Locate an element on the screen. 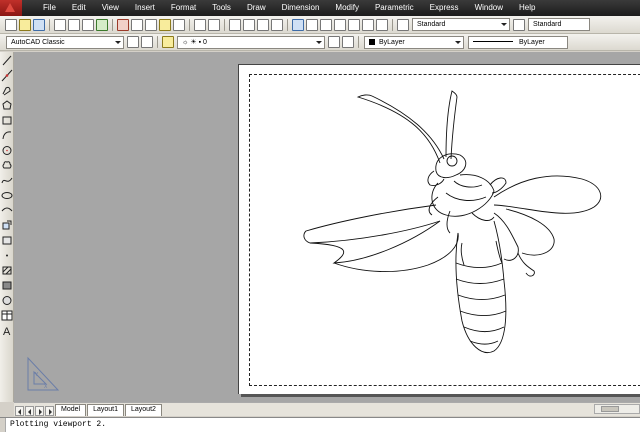  gradient-icon is located at coordinates (7, 285).